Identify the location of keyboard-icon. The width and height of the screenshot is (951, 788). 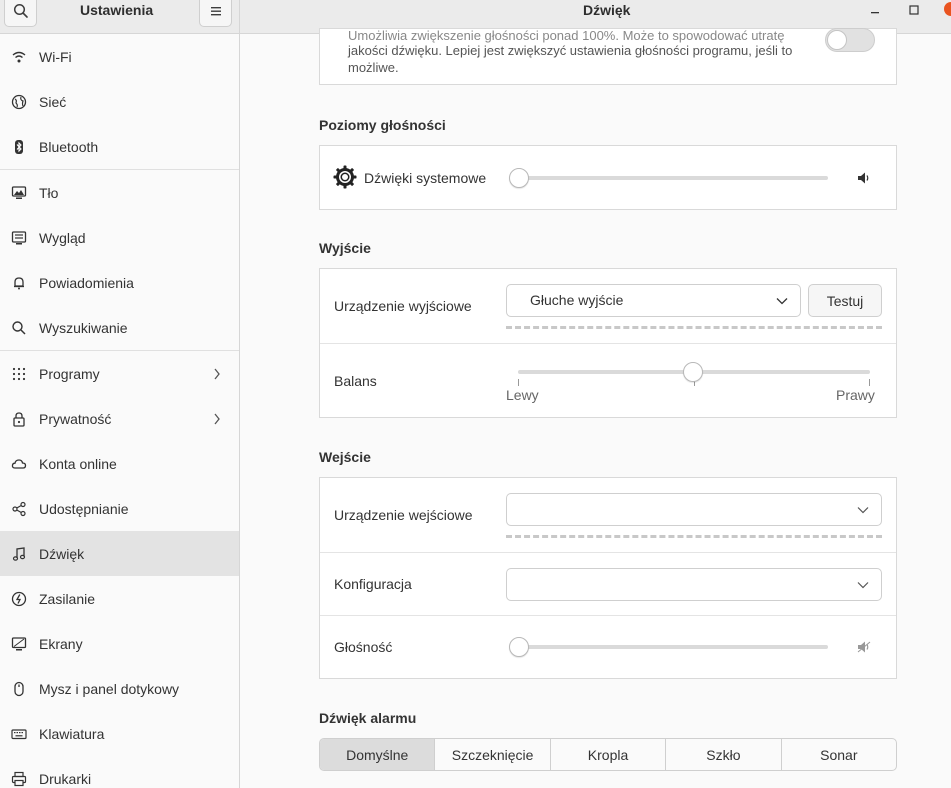
(19, 733).